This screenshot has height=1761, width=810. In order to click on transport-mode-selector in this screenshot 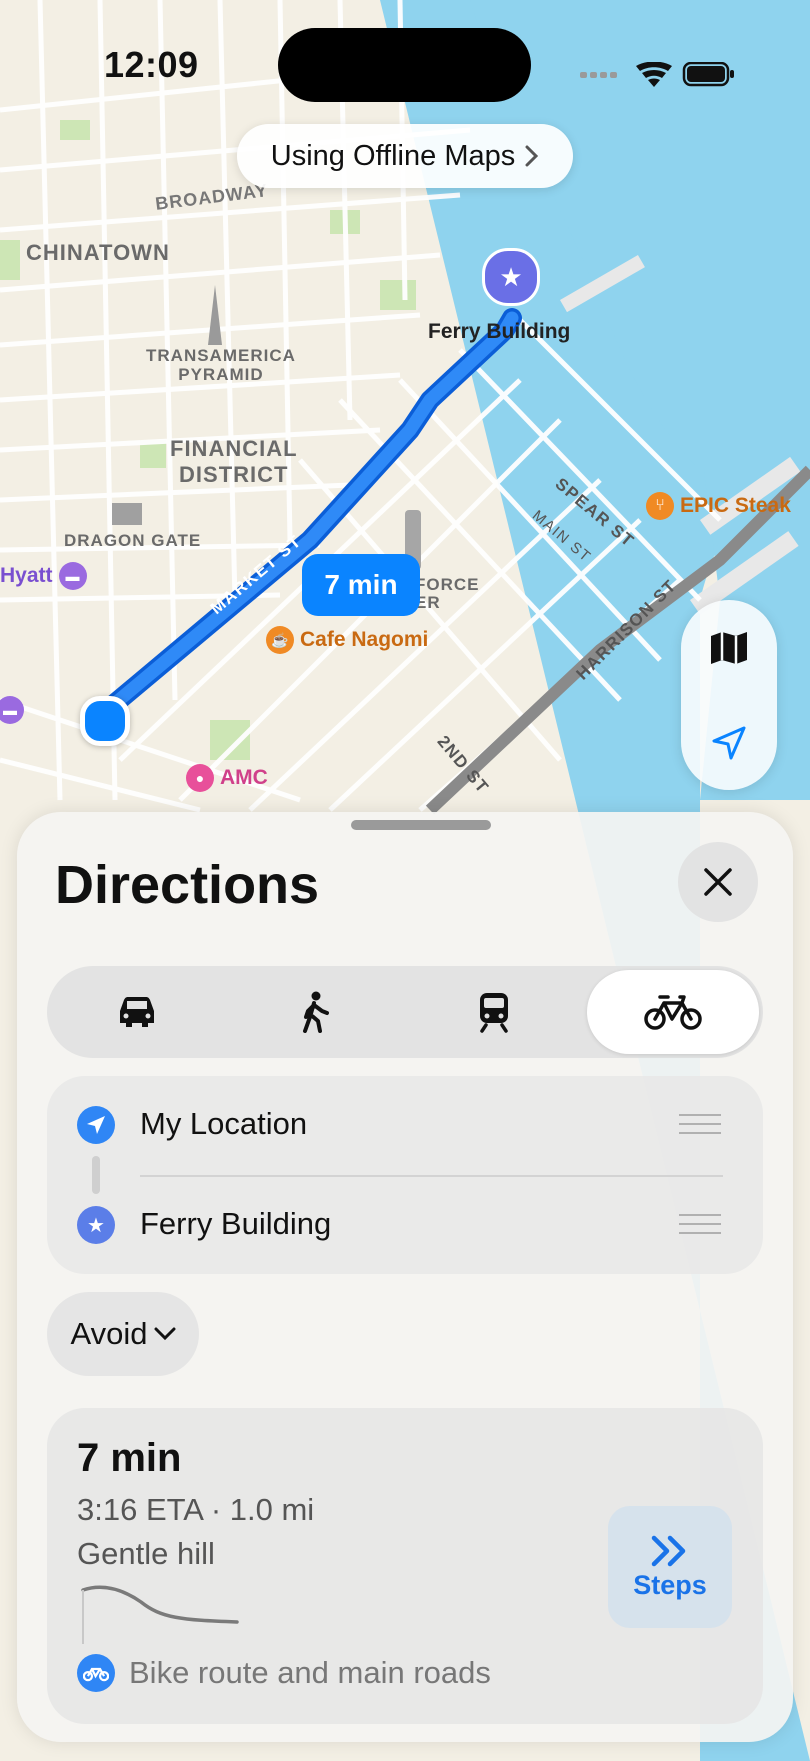, I will do `click(405, 1012)`.